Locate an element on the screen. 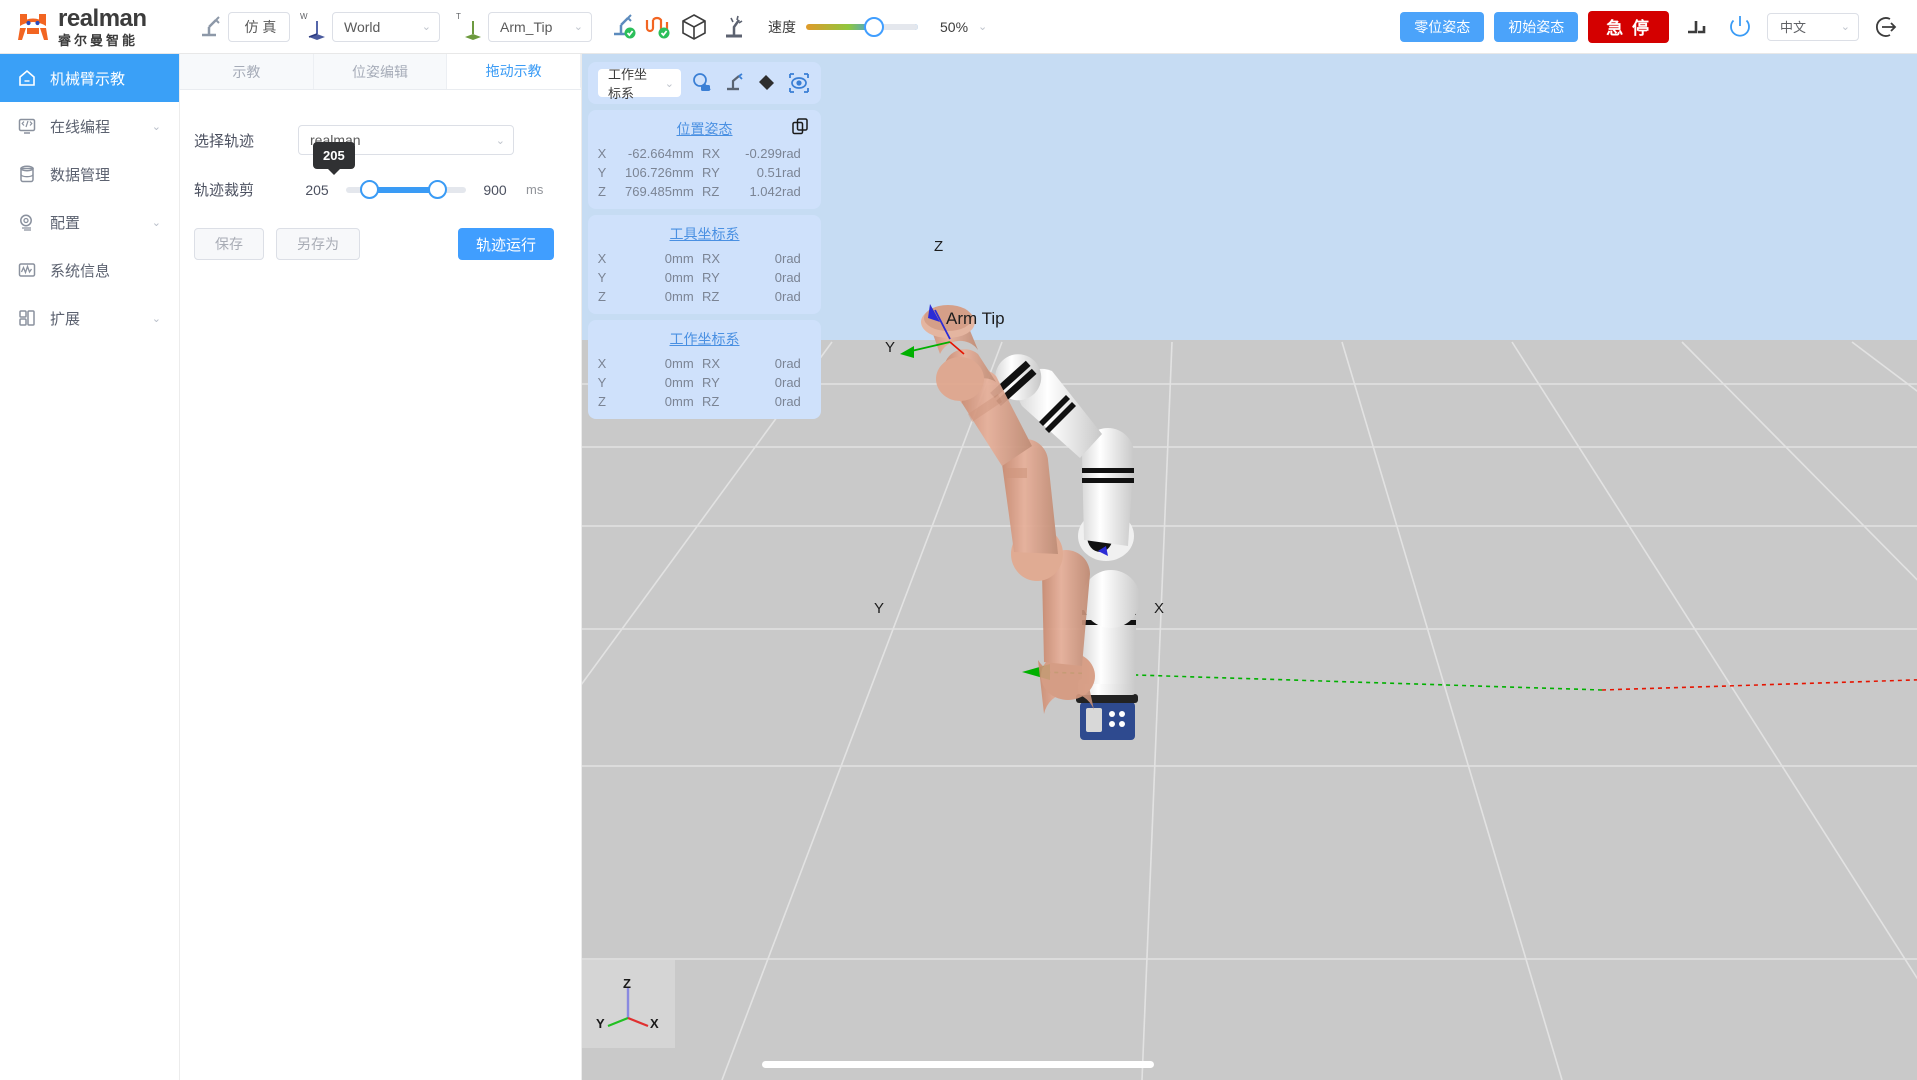  inspect-point-icon is located at coordinates (702, 83).